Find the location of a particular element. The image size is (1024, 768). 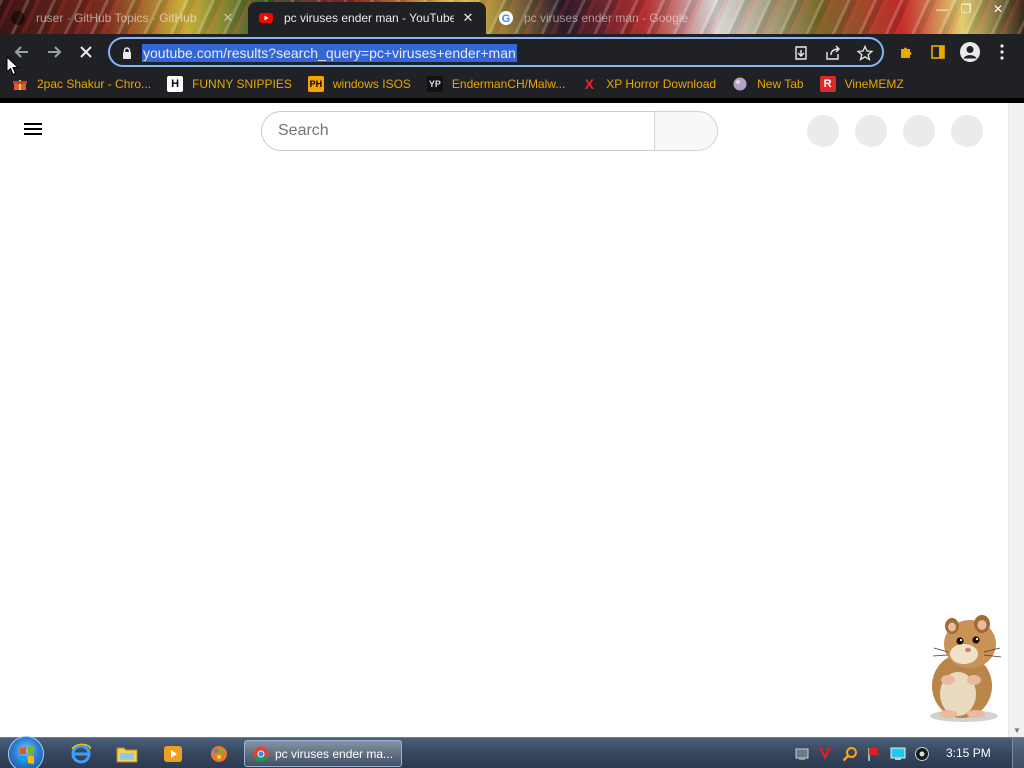

bookmark-label: FUNNY SNIPPIES is located at coordinates (242, 84).